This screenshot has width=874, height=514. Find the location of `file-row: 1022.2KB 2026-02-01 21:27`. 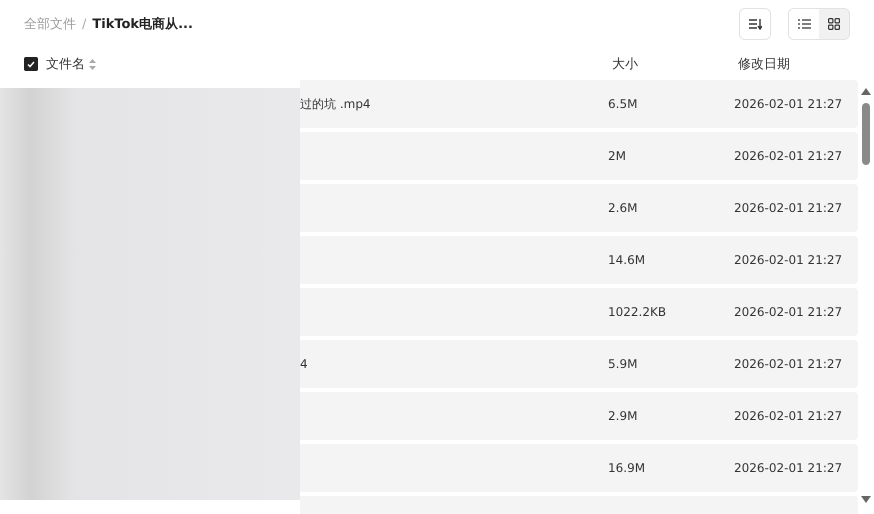

file-row: 1022.2KB 2026-02-01 21:27 is located at coordinates (579, 312).